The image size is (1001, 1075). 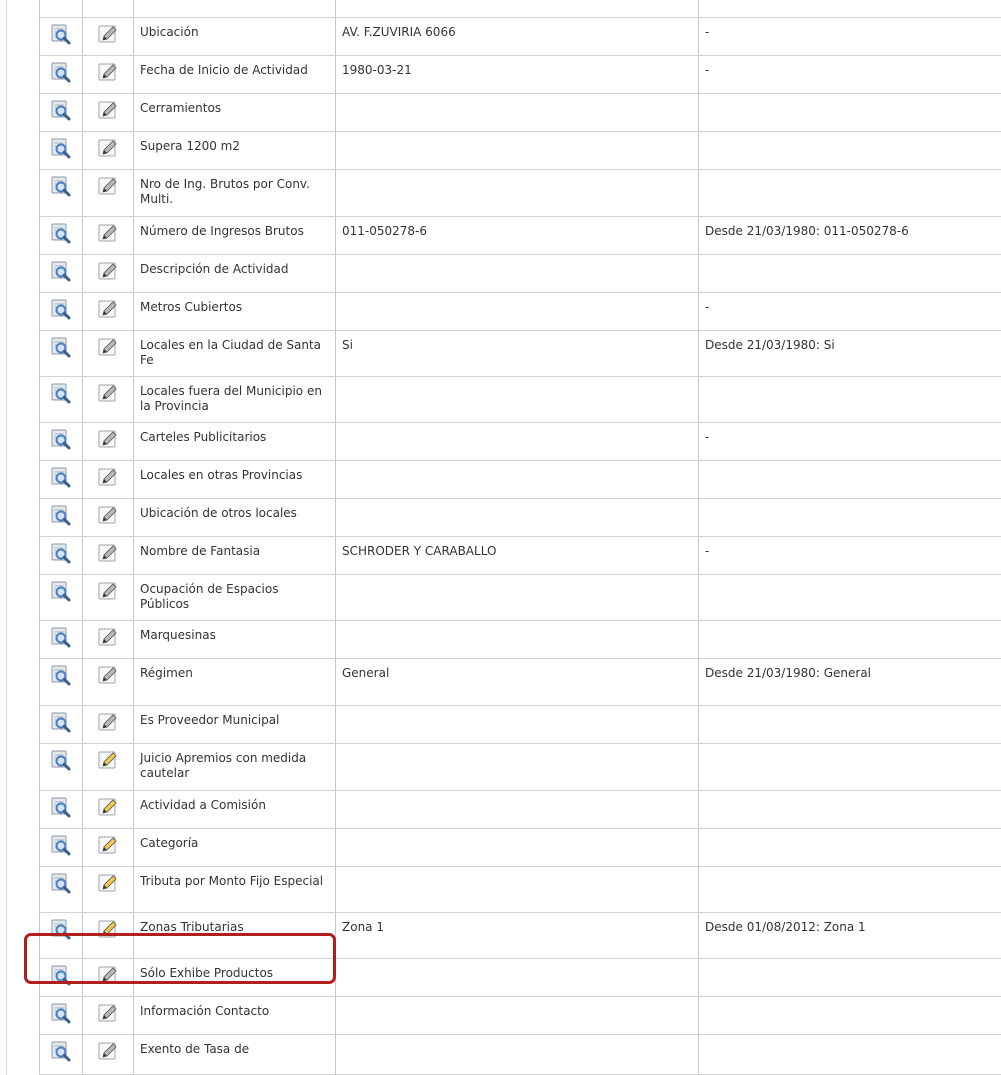 I want to click on table-row: Carteles Publicitarios -, so click(x=520, y=441).